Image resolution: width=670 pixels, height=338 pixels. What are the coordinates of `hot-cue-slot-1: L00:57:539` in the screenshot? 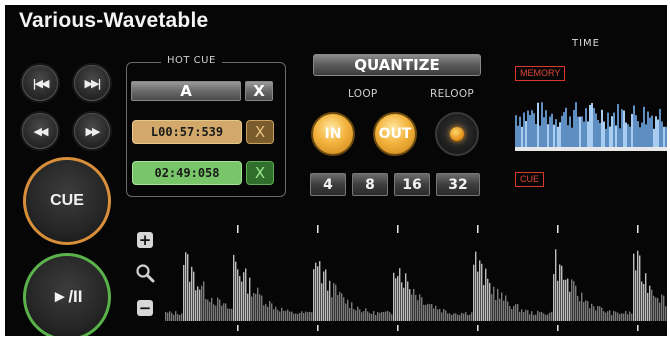 It's located at (187, 132).